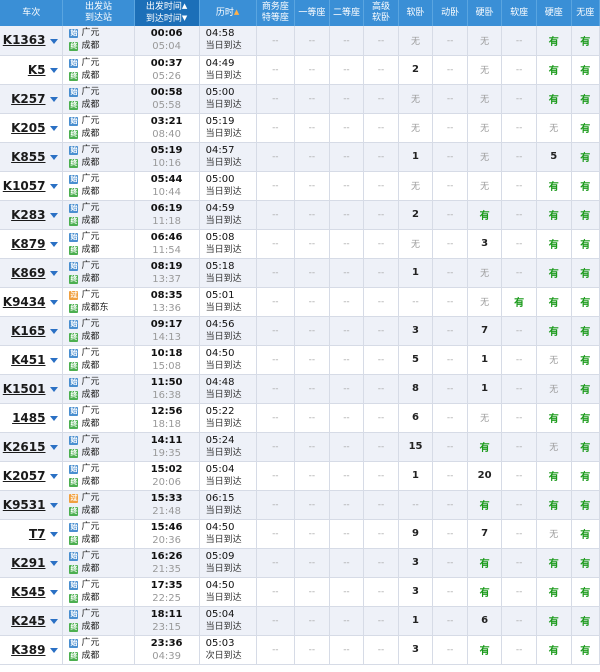  Describe the element at coordinates (585, 273) in the screenshot. I see `seat-cell: 有` at that location.